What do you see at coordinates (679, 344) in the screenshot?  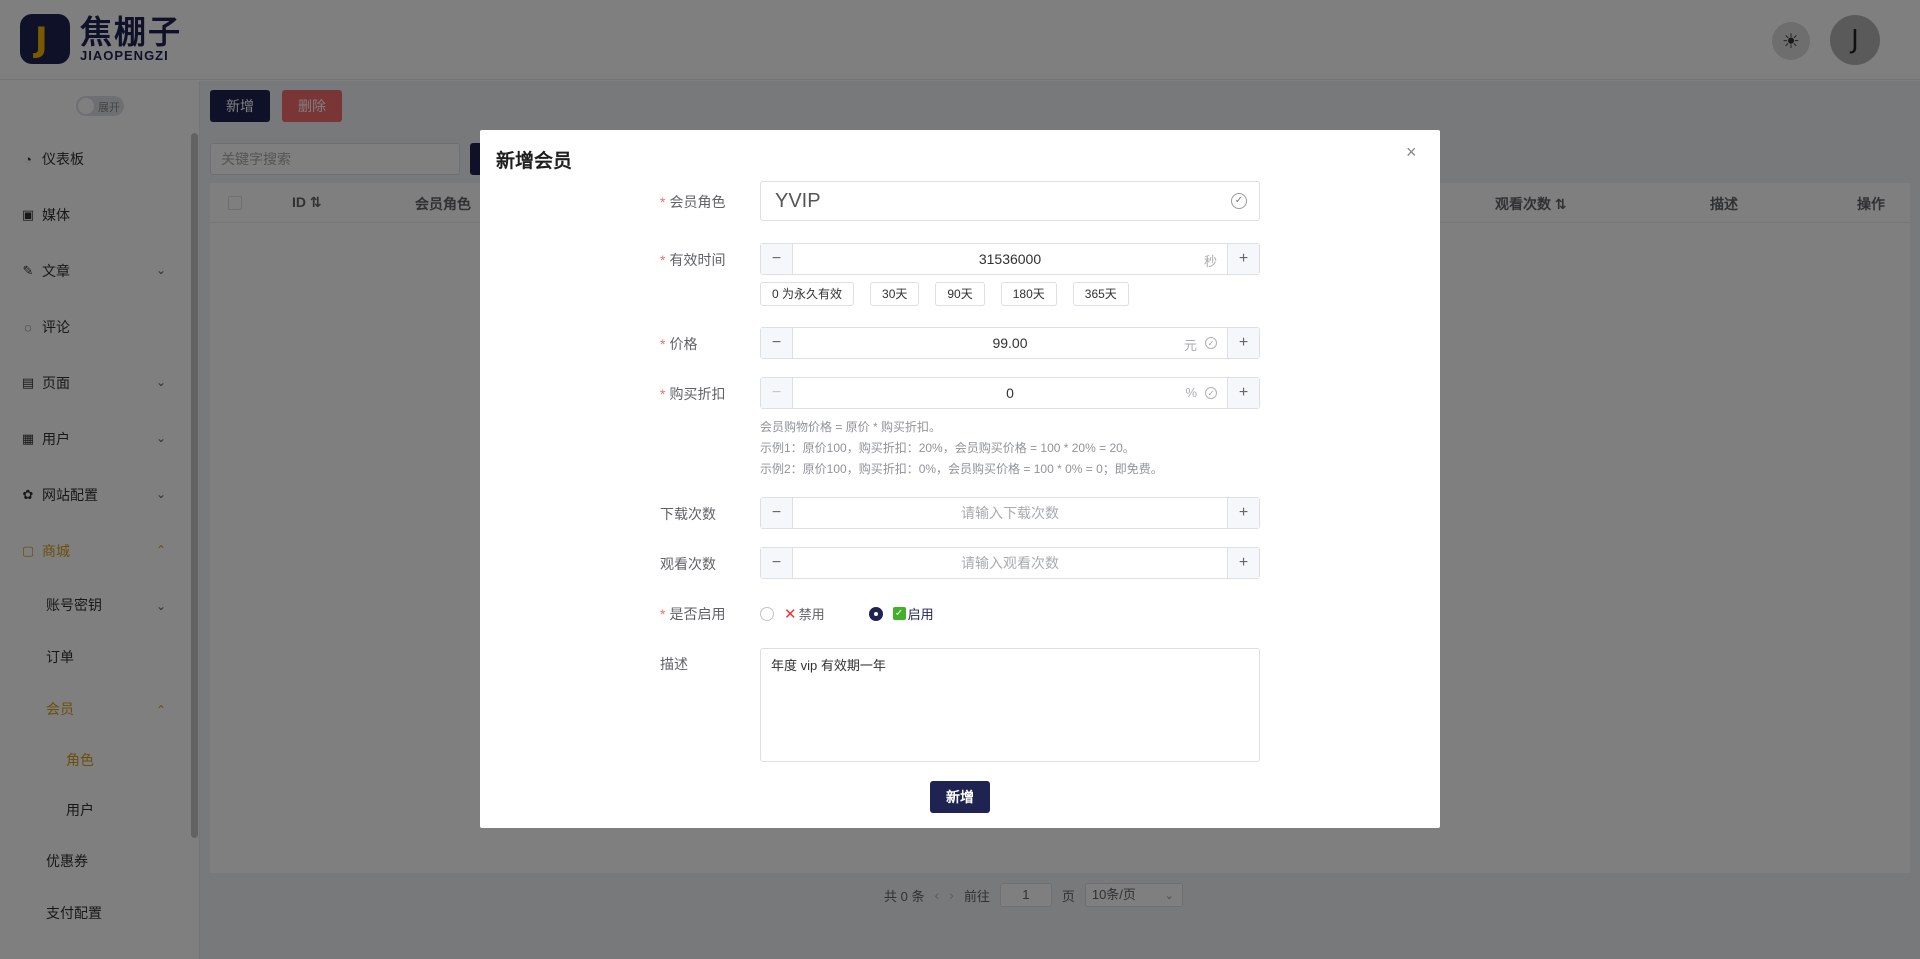 I see `price-label: * 价格` at bounding box center [679, 344].